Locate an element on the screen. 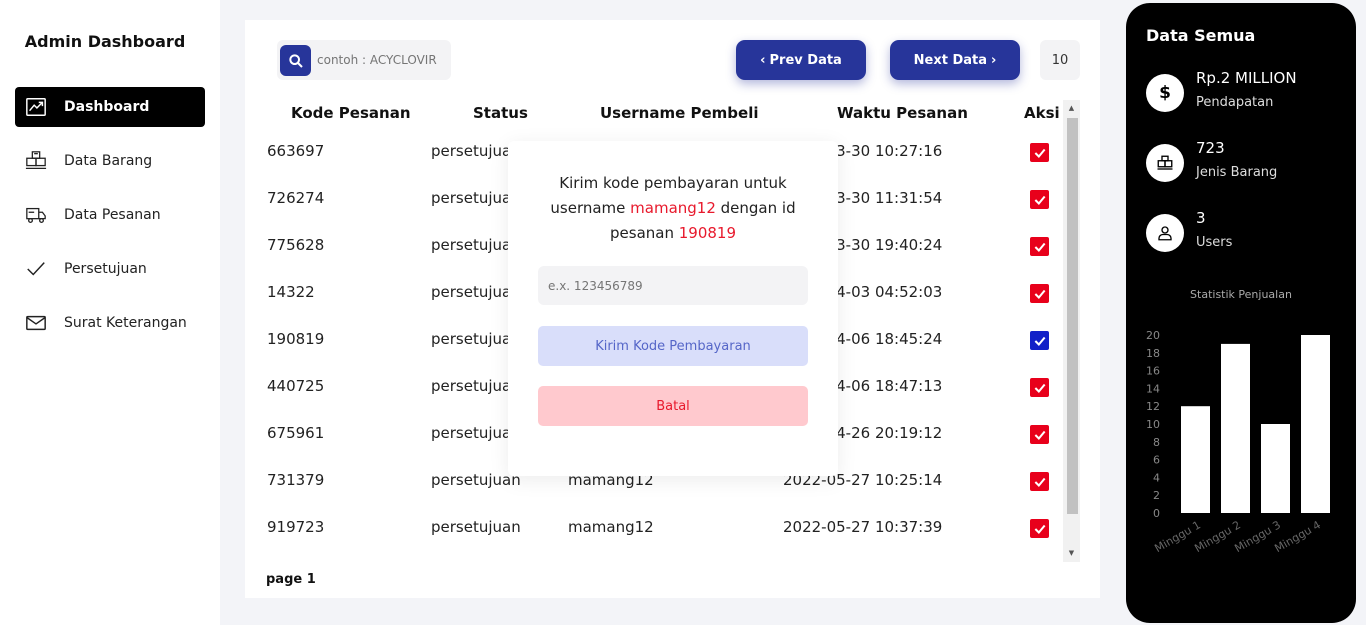  y-tick-label: 16 is located at coordinates (1153, 371).